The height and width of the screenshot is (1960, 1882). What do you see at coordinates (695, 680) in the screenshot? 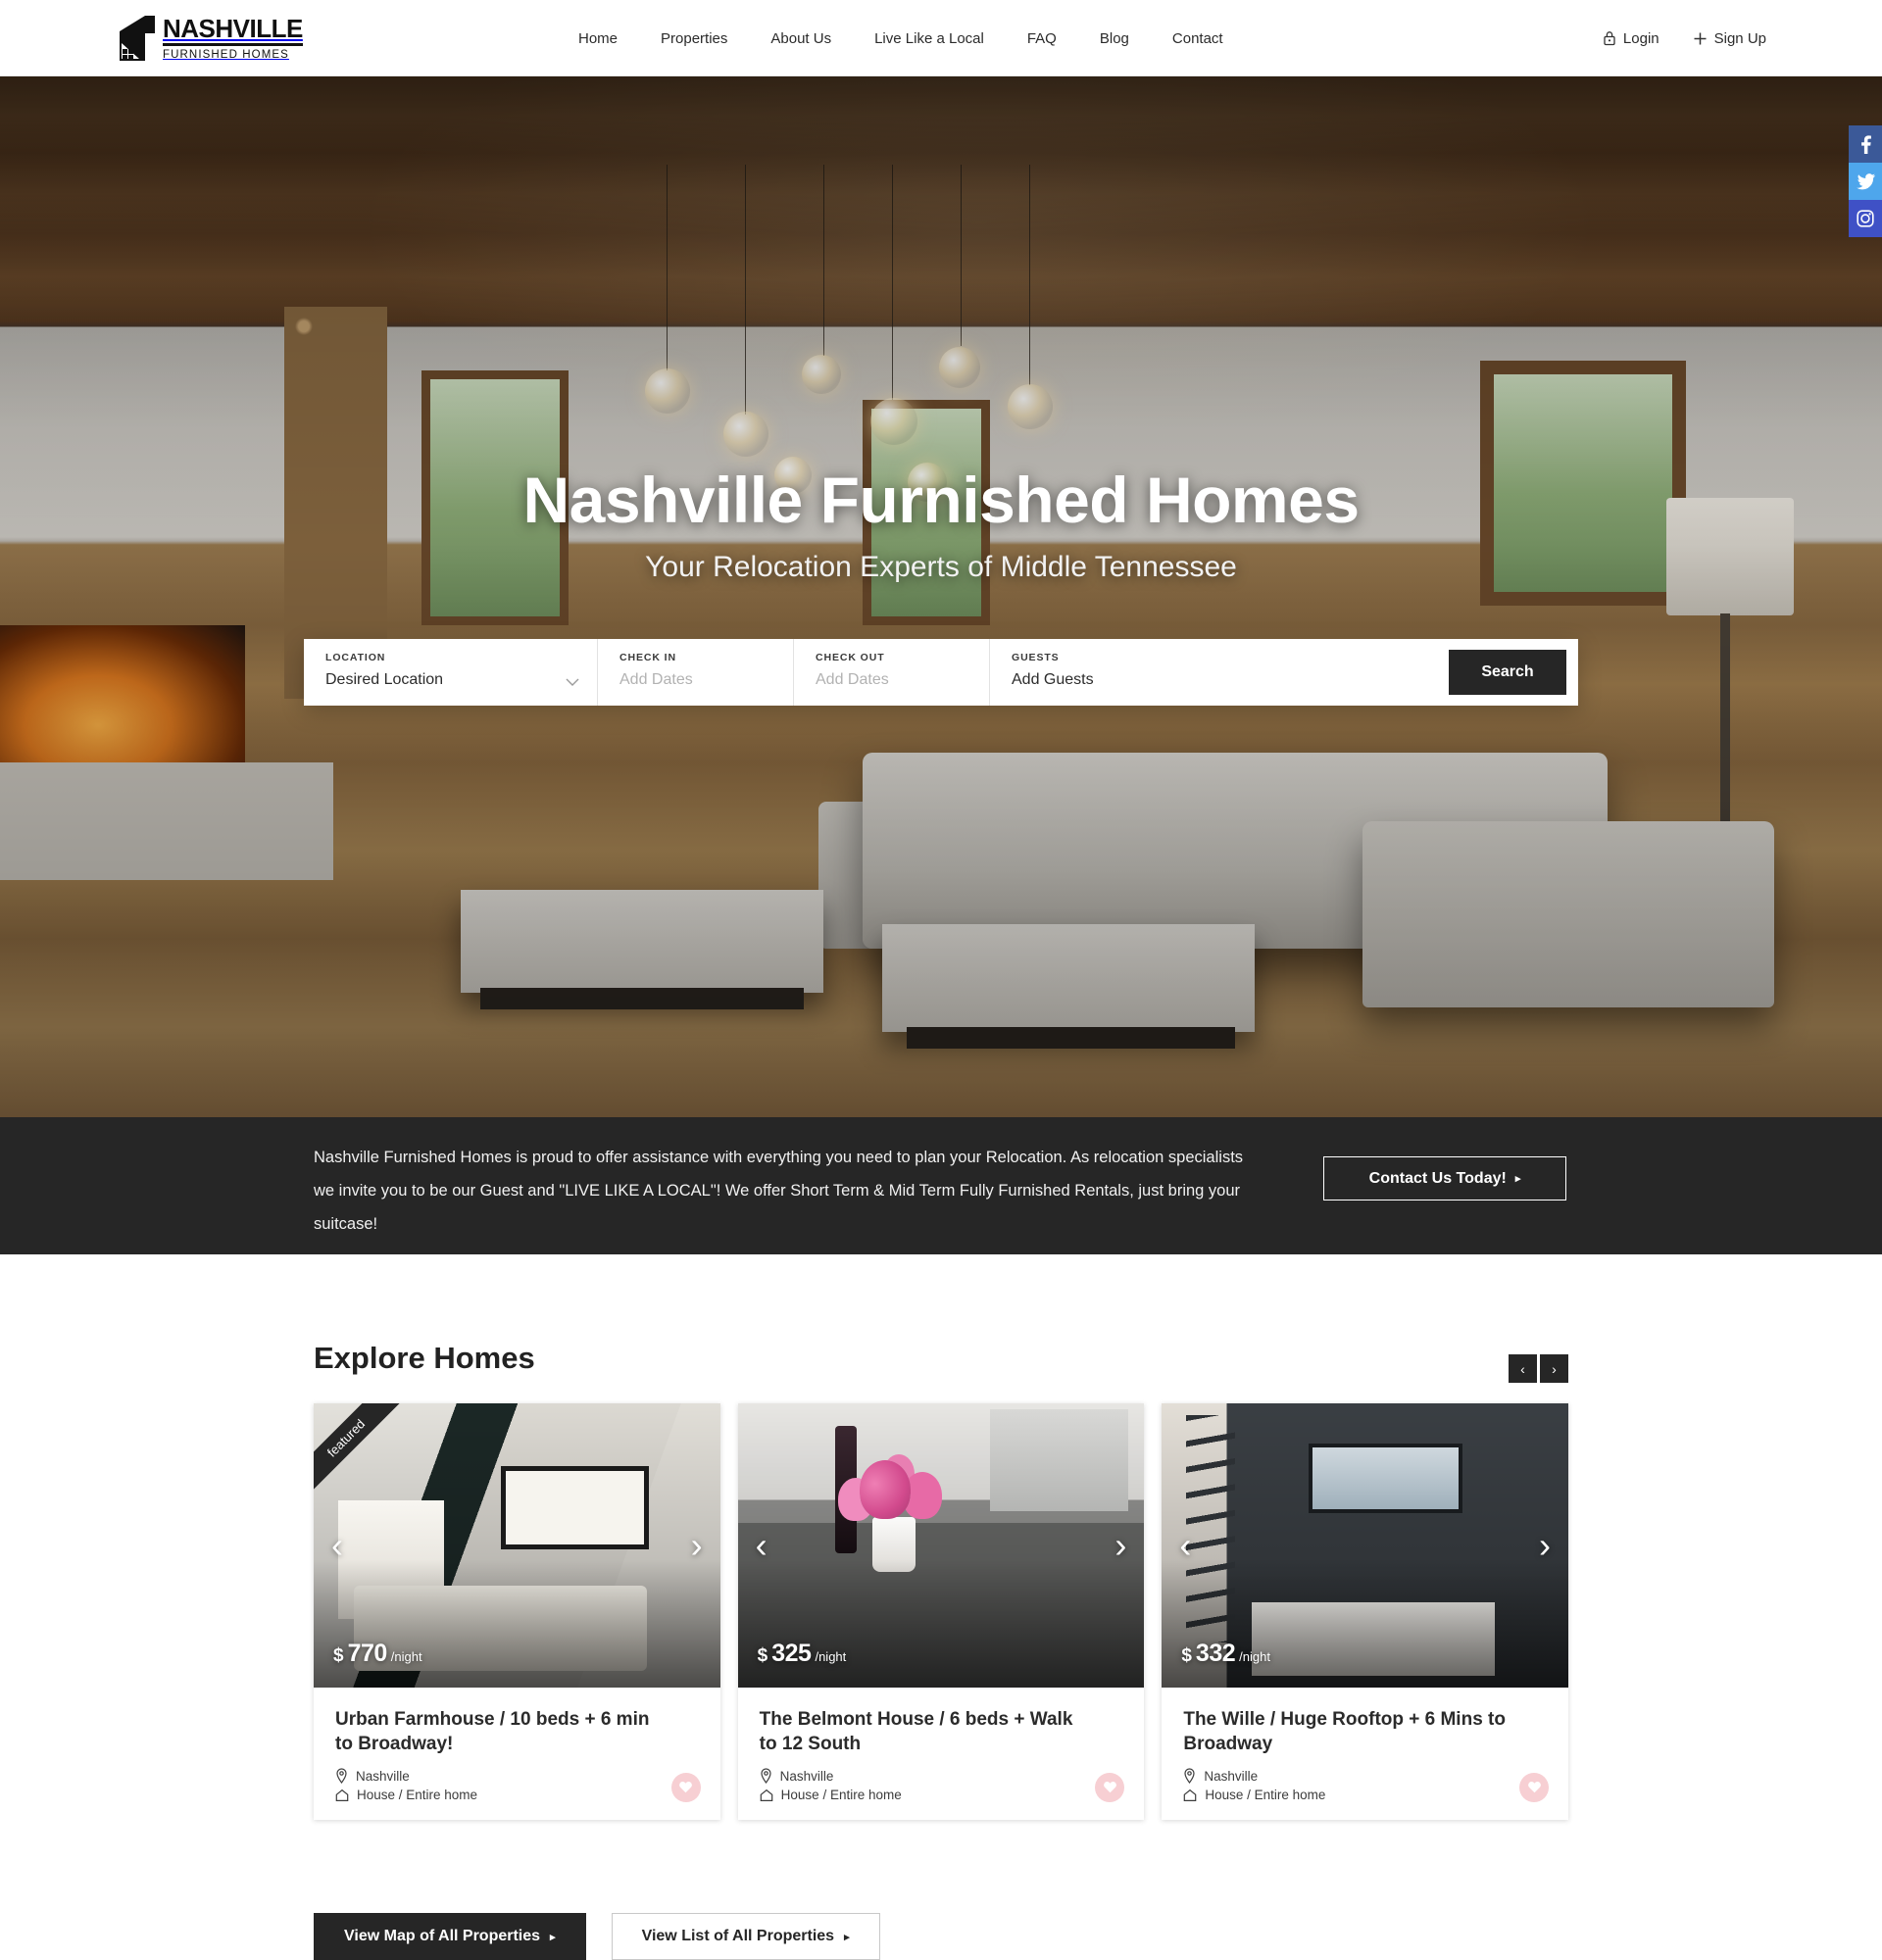
I see `checkin-input: Add Dates` at bounding box center [695, 680].